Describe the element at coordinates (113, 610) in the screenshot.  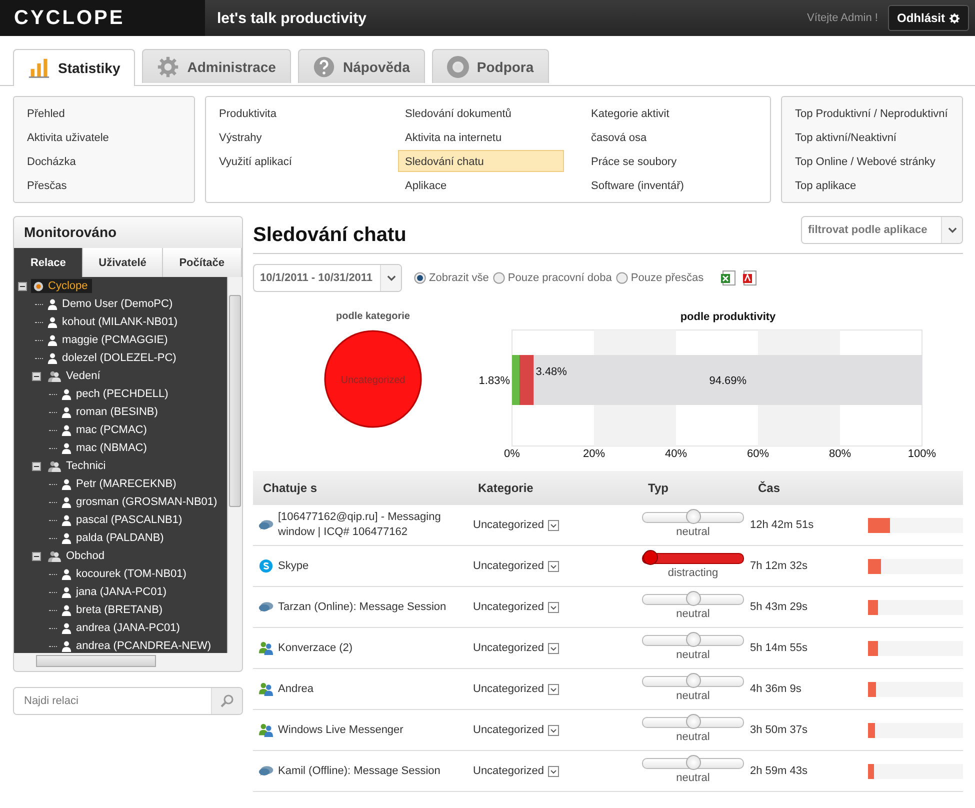
I see `tree-item: breta (BRETANB)` at that location.